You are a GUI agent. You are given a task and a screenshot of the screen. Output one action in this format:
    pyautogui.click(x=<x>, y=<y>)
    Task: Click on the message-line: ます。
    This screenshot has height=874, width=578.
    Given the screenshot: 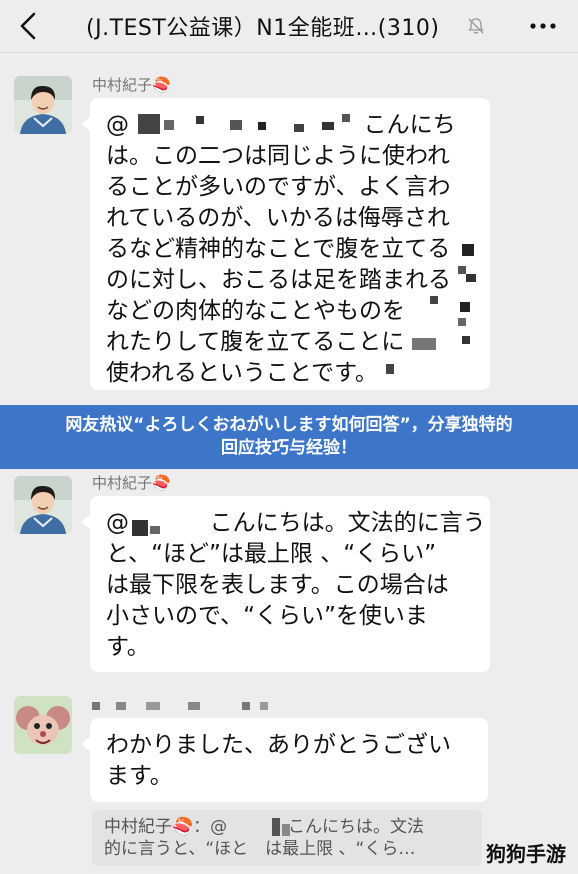 What is the action you would take?
    pyautogui.click(x=139, y=776)
    